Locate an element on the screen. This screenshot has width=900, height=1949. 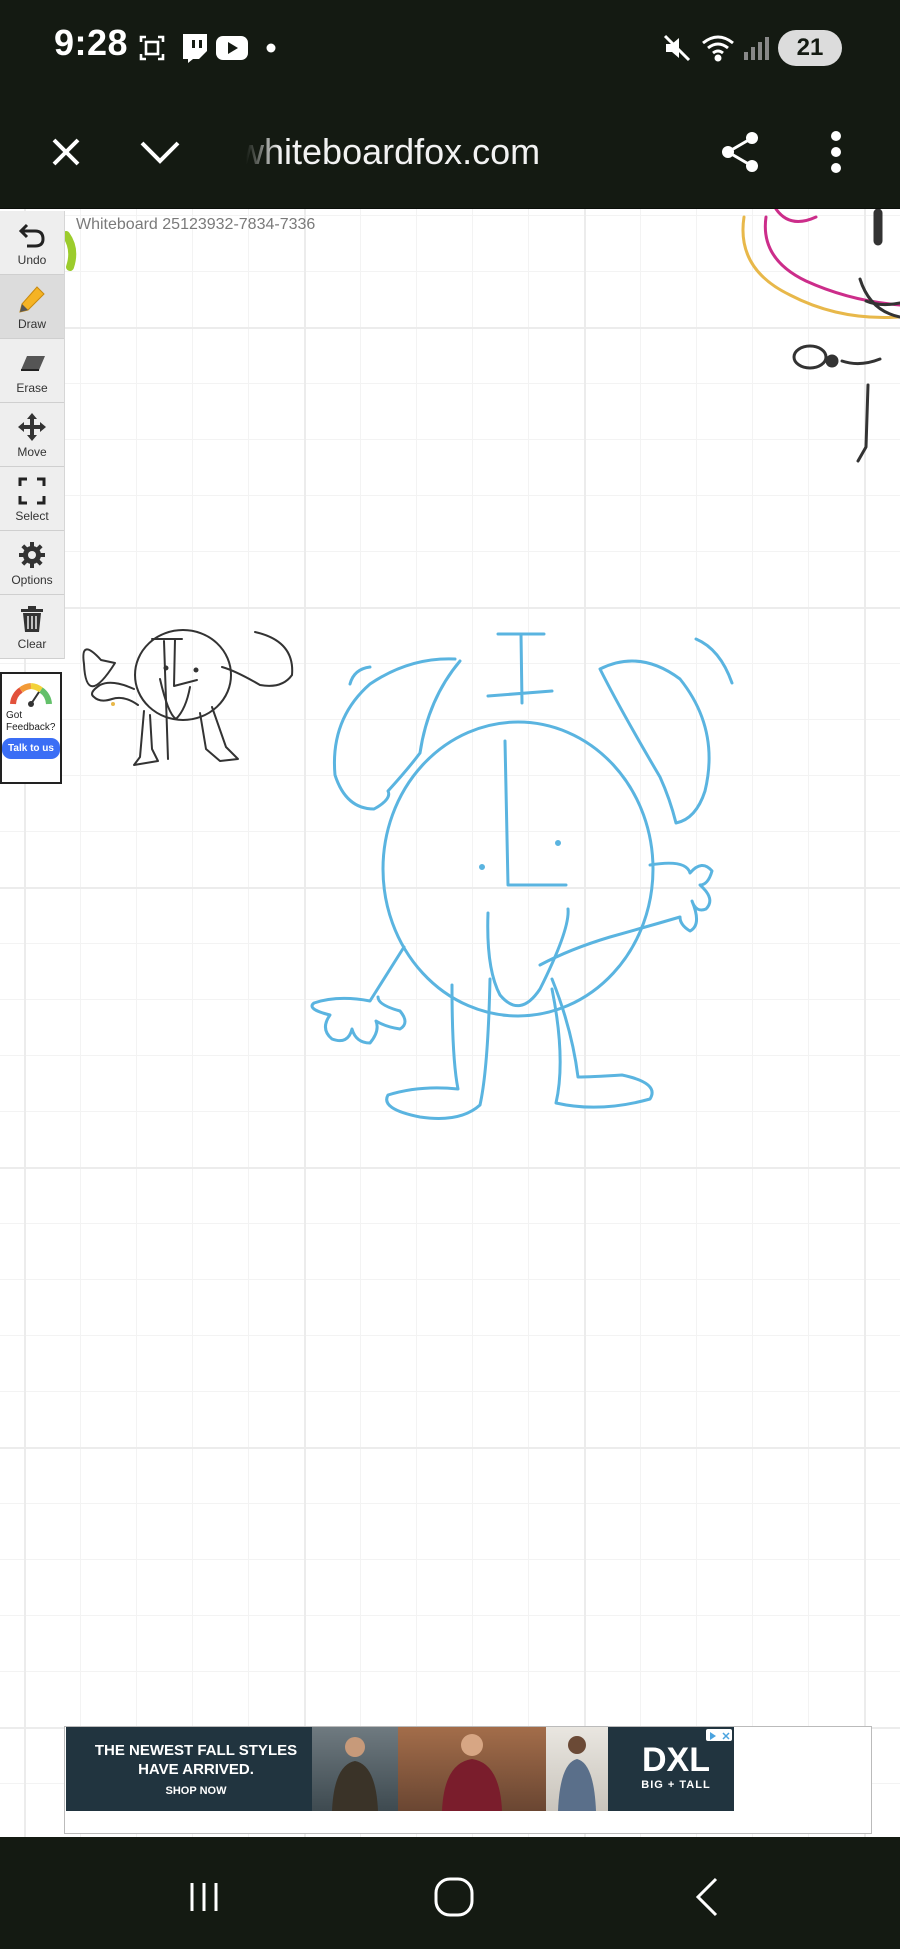
undo-label: Undo is located at coordinates (32, 260).